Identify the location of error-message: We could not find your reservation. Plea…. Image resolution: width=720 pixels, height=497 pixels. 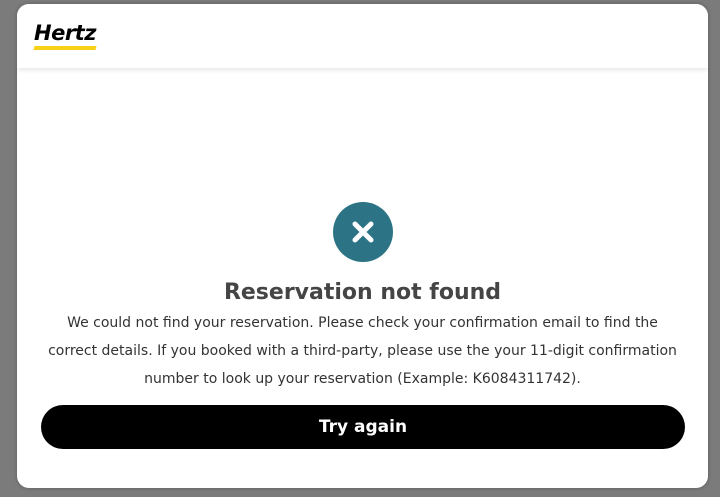
(362, 351).